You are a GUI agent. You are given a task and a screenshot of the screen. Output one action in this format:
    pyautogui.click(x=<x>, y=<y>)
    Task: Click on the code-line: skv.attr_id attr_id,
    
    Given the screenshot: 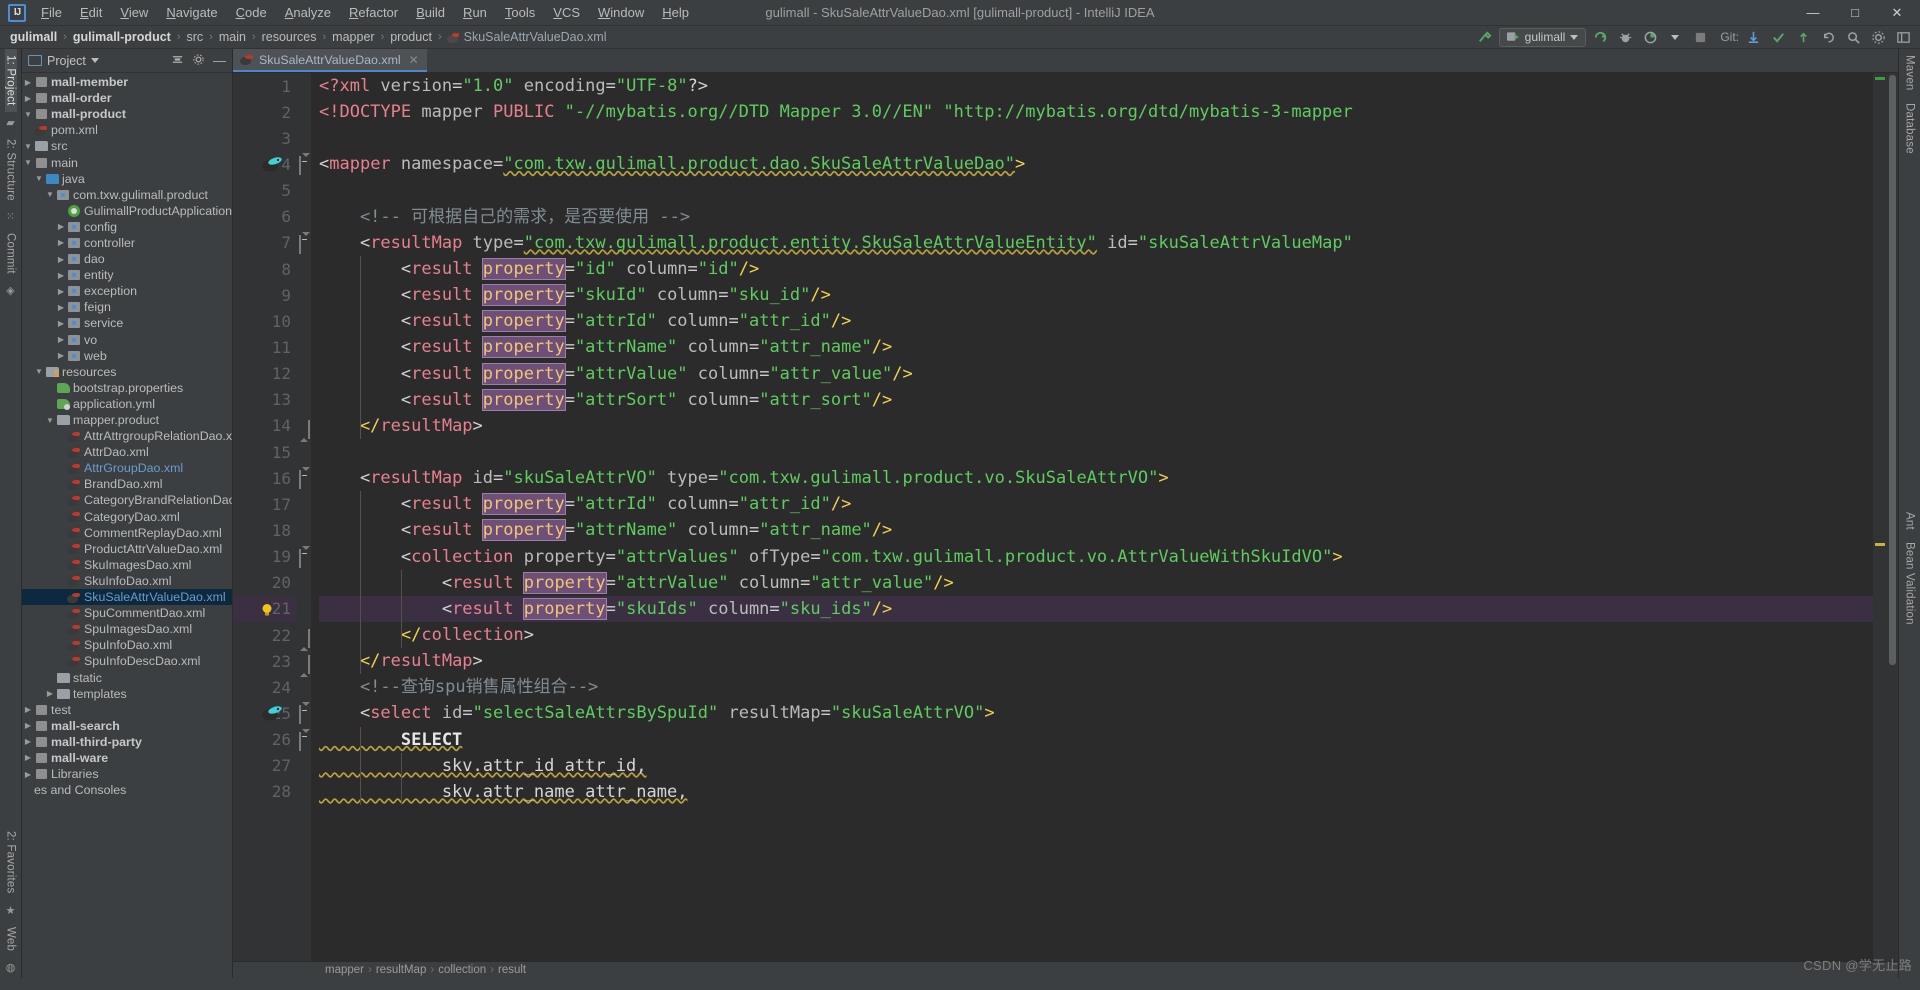 What is the action you would take?
    pyautogui.click(x=1096, y=766)
    